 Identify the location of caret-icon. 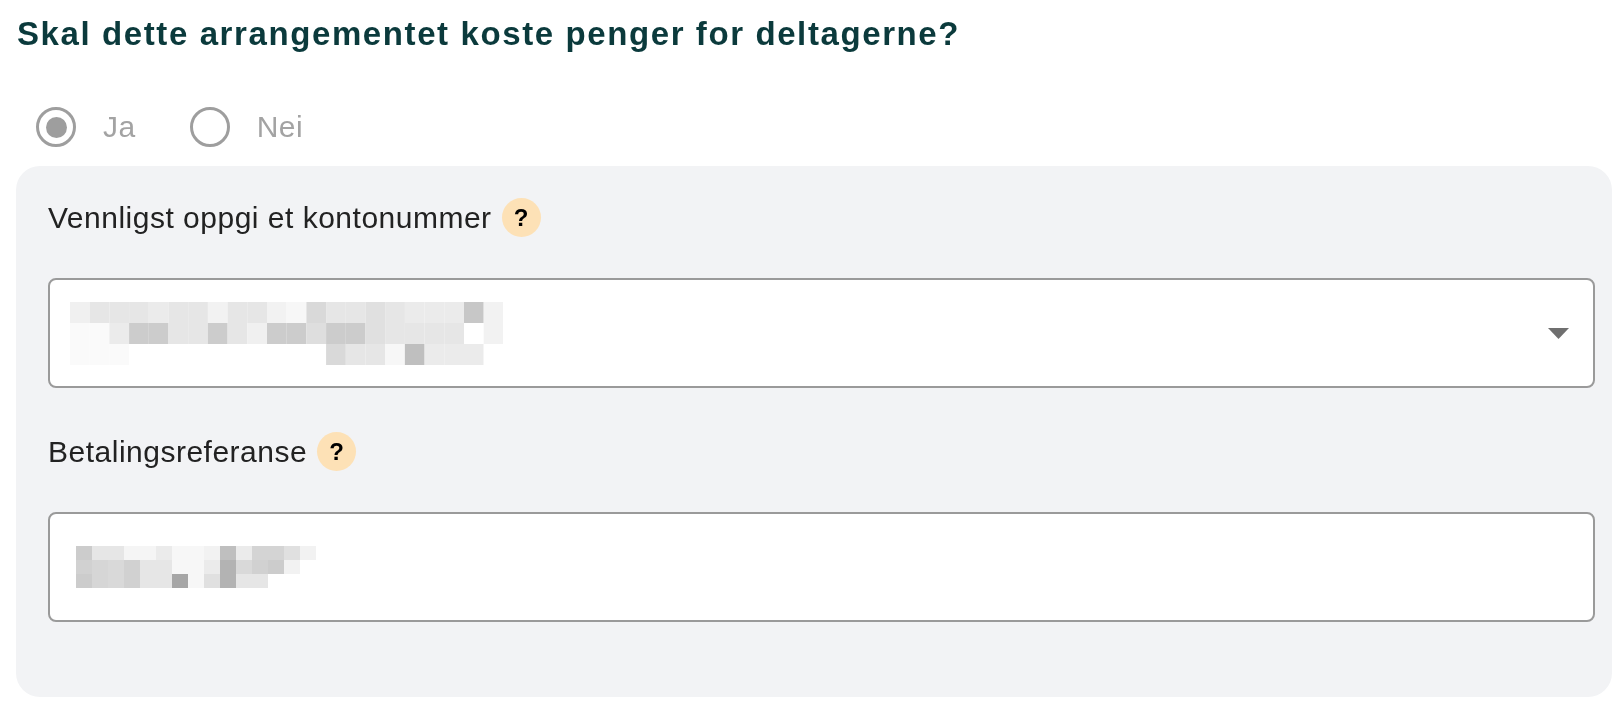
(1558, 333).